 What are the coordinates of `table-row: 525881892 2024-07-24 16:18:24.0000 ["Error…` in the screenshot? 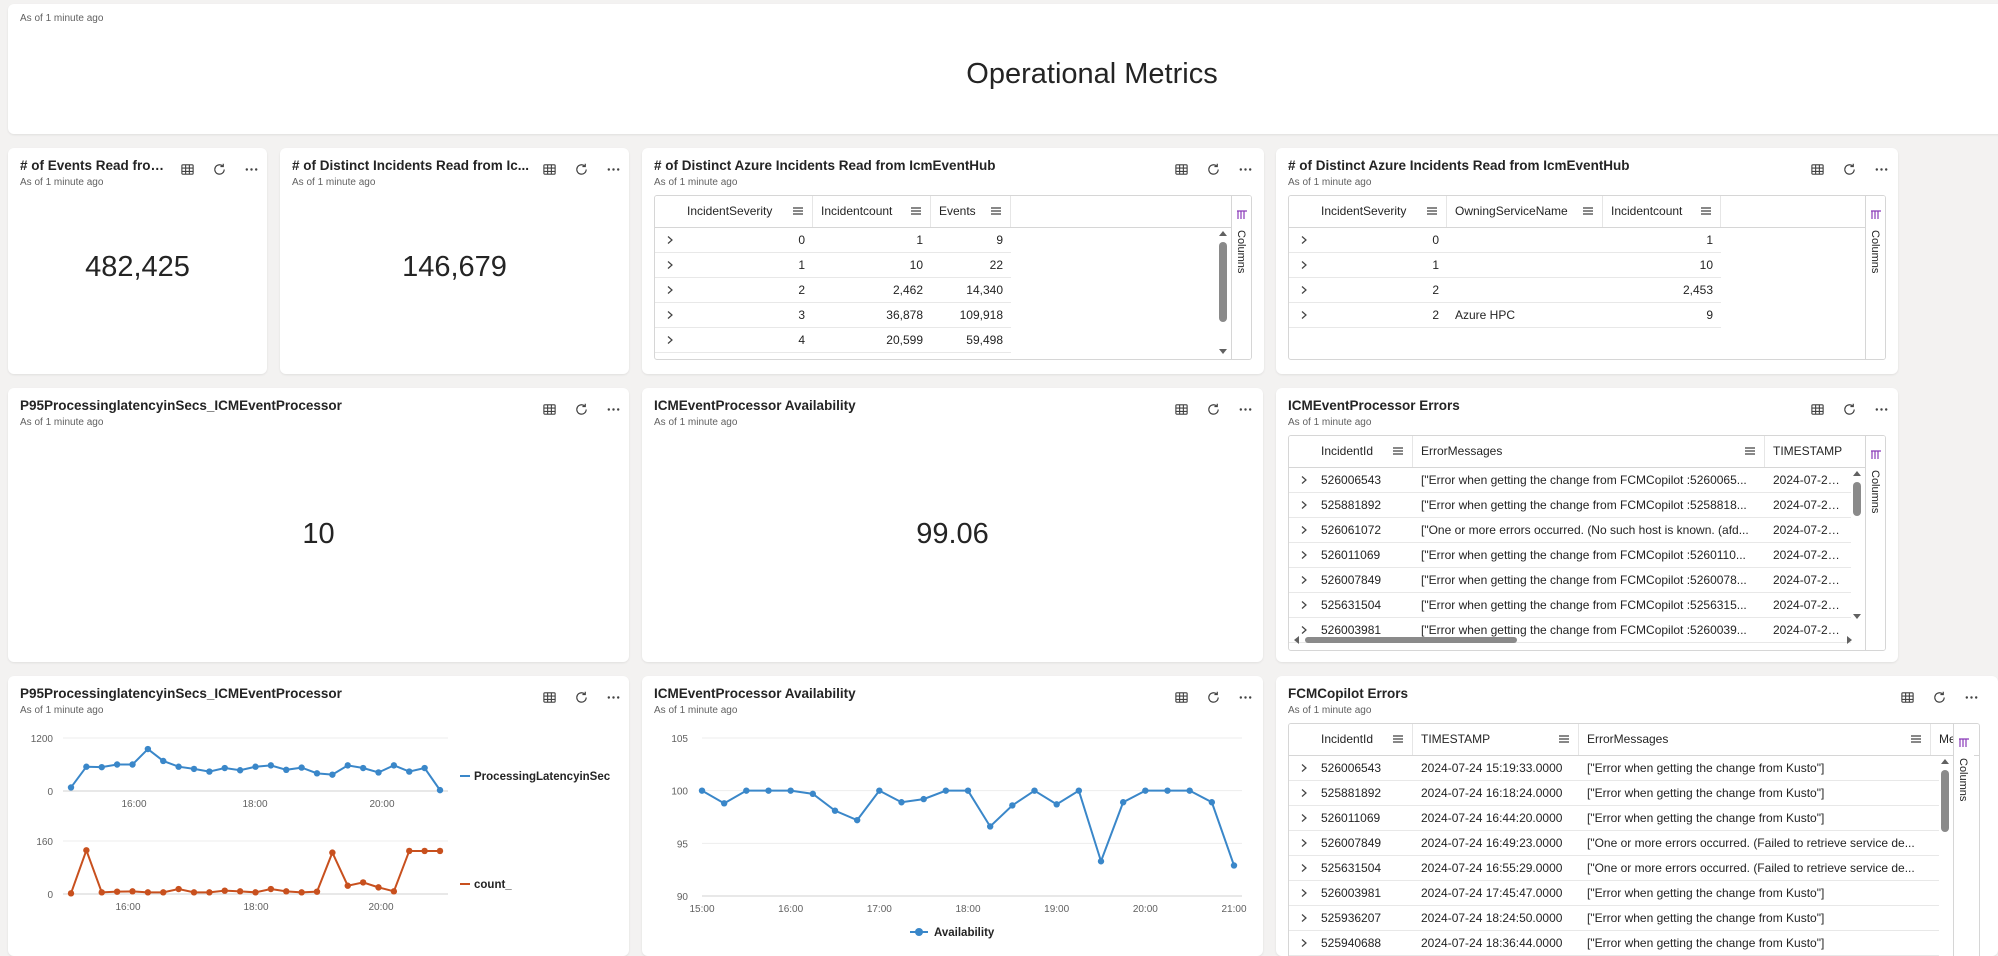 It's located at (1614, 793).